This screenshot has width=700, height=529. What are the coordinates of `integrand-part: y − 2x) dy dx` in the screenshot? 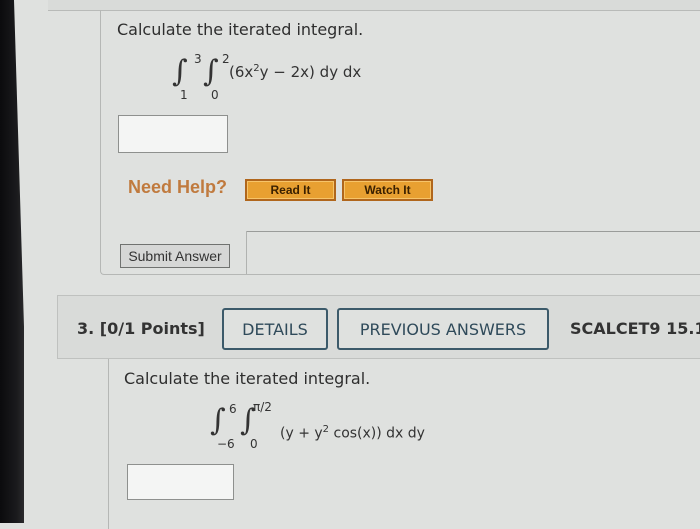 It's located at (310, 72).